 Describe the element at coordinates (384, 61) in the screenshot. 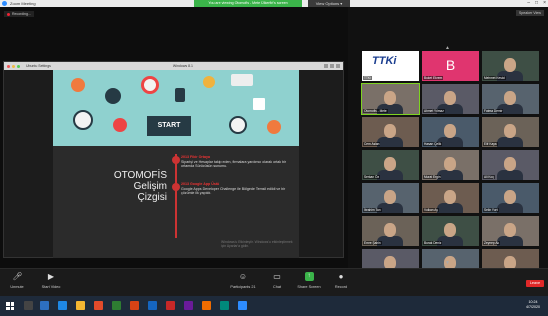

I see `company-logo: TTKi` at that location.